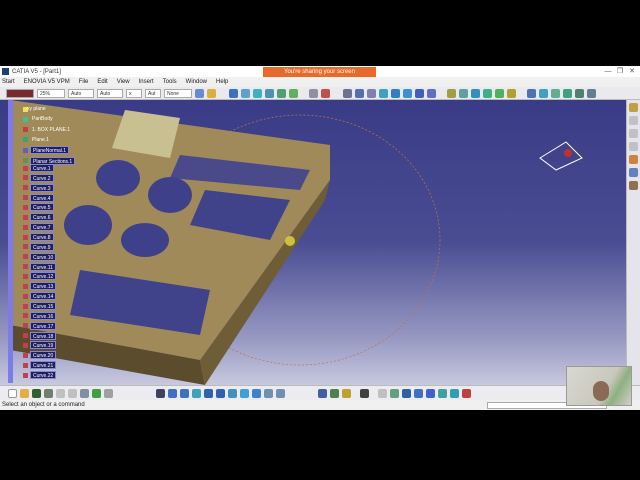  I want to click on tree-item: Curve.20, so click(43, 355).